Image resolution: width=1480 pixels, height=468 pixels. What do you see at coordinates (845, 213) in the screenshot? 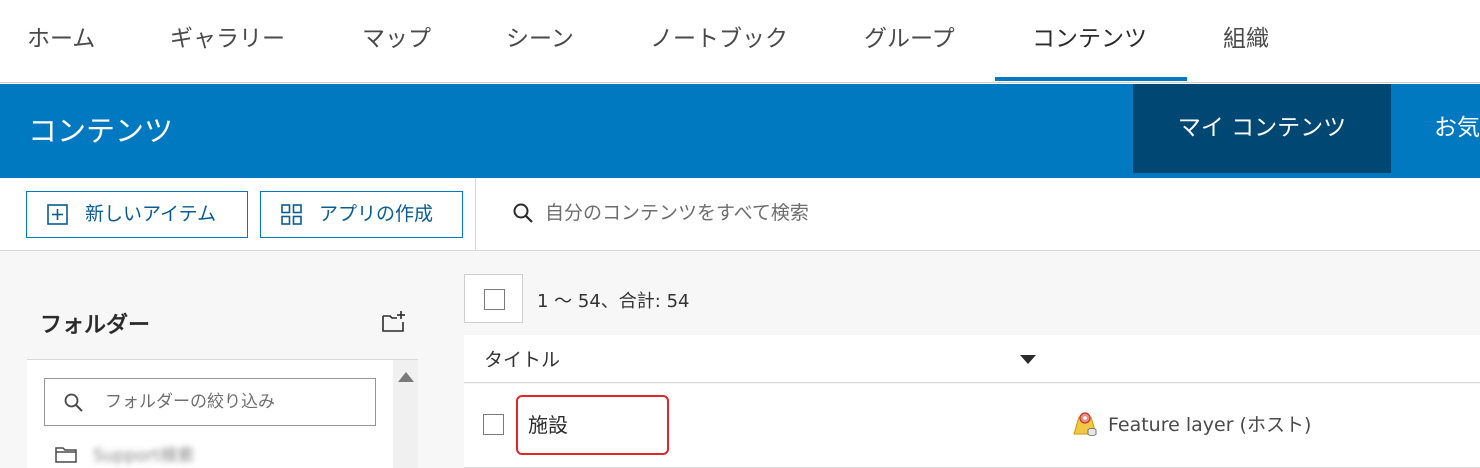
I see `content-search-input` at bounding box center [845, 213].